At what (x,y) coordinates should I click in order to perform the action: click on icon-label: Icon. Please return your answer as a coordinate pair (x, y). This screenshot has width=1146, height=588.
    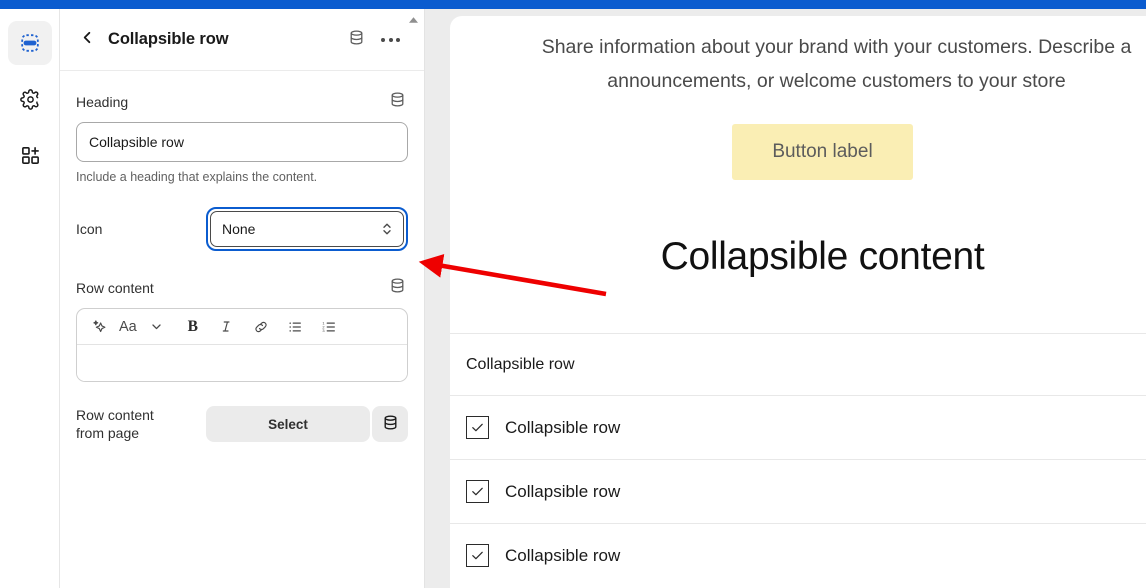
    Looking at the image, I should click on (89, 229).